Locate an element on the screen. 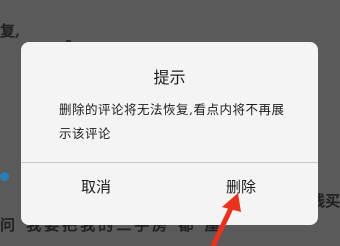 Image resolution: width=340 pixels, height=246 pixels. background-text-top: 复, is located at coordinates (10, 31).